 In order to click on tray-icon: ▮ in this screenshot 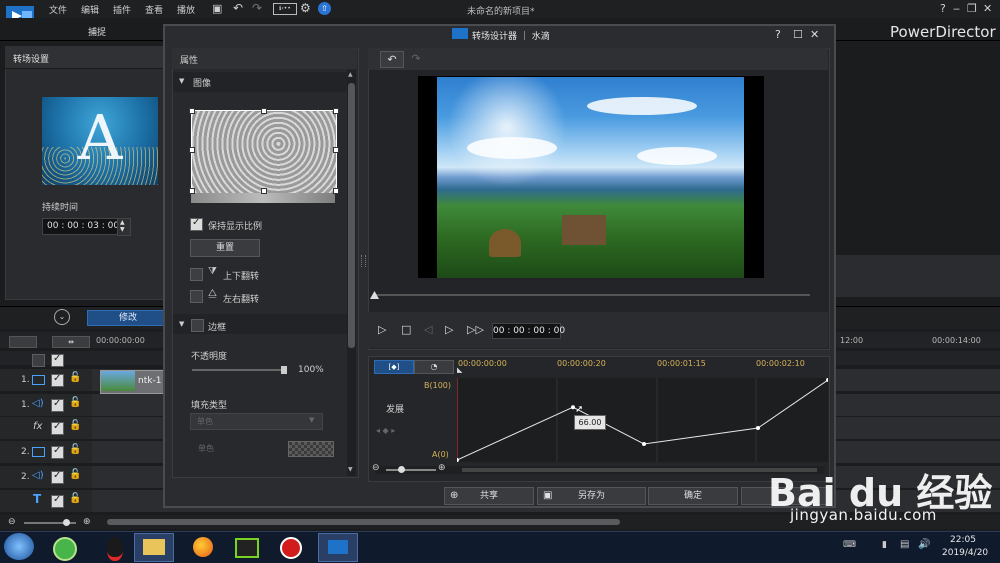, I will do `click(884, 545)`.